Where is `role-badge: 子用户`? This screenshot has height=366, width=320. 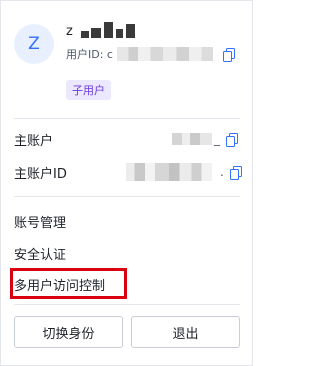 role-badge: 子用户 is located at coordinates (88, 90).